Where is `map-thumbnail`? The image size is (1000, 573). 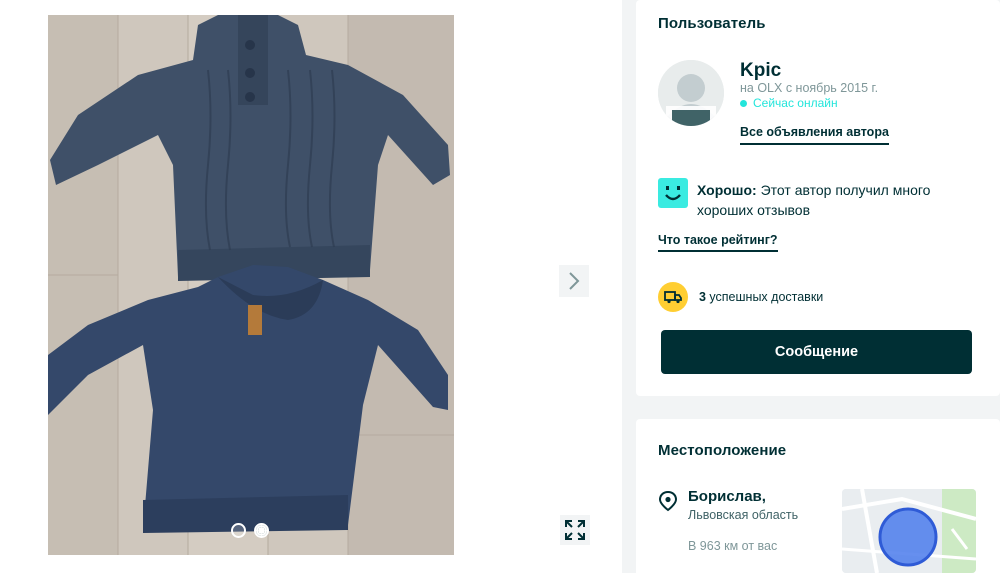 map-thumbnail is located at coordinates (909, 531).